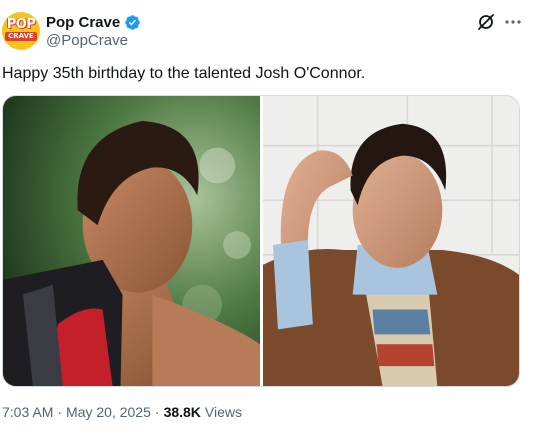 Image resolution: width=540 pixels, height=435 pixels. I want to click on views-label: Views, so click(223, 412).